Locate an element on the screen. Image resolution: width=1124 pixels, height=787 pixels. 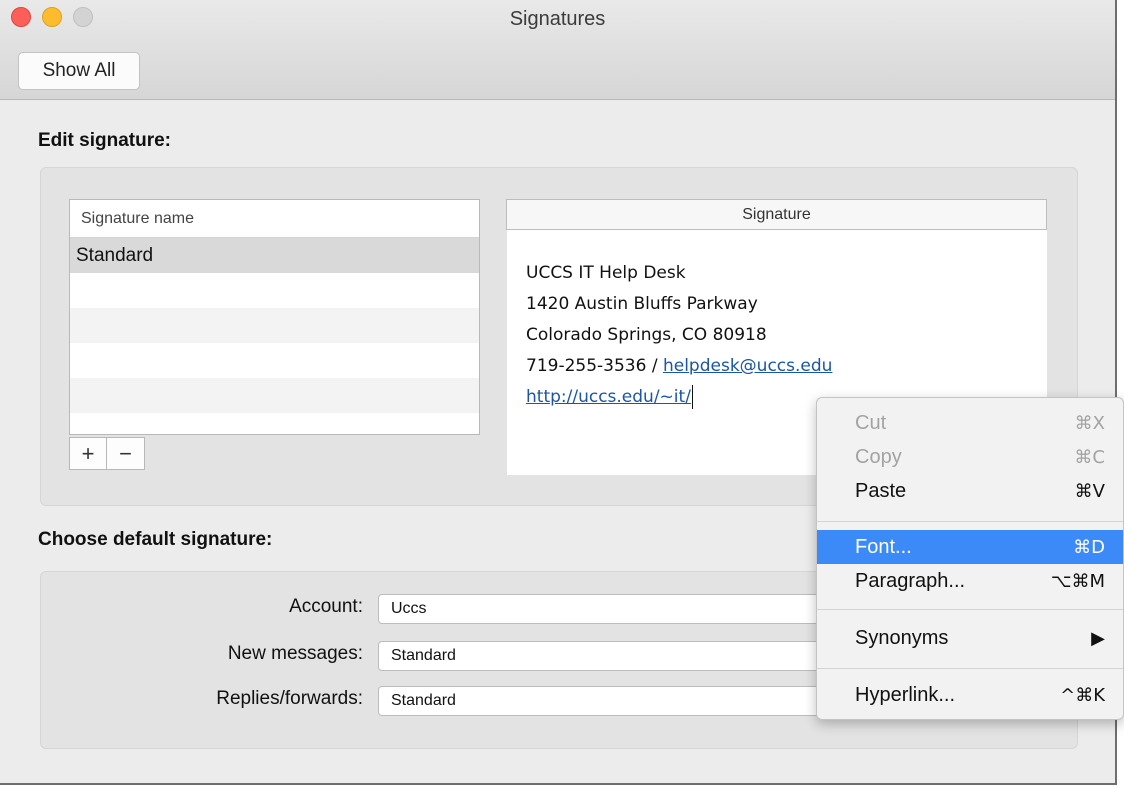
remove-signature-button: − is located at coordinates (126, 453).